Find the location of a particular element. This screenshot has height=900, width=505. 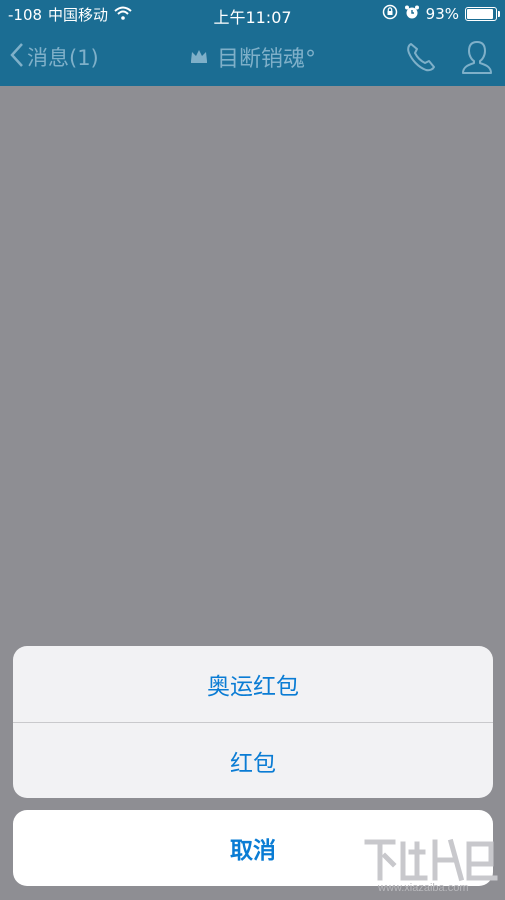

phone-button is located at coordinates (421, 59).